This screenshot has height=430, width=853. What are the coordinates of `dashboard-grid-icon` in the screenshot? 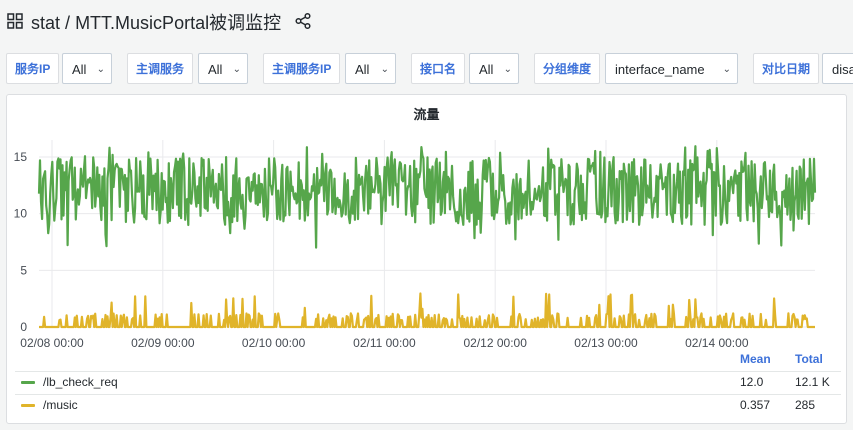 It's located at (15, 21).